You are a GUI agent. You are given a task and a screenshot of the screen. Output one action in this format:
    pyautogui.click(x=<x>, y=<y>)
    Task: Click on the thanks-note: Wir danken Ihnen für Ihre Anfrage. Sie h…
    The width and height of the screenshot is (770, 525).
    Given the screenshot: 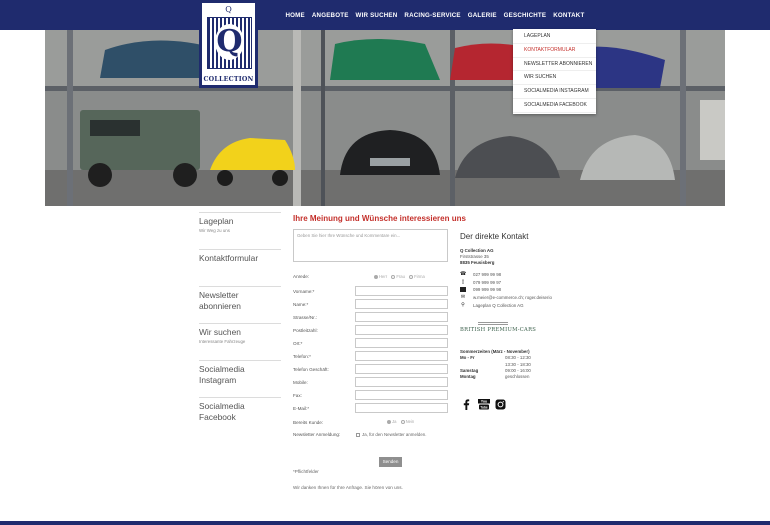 What is the action you would take?
    pyautogui.click(x=348, y=487)
    